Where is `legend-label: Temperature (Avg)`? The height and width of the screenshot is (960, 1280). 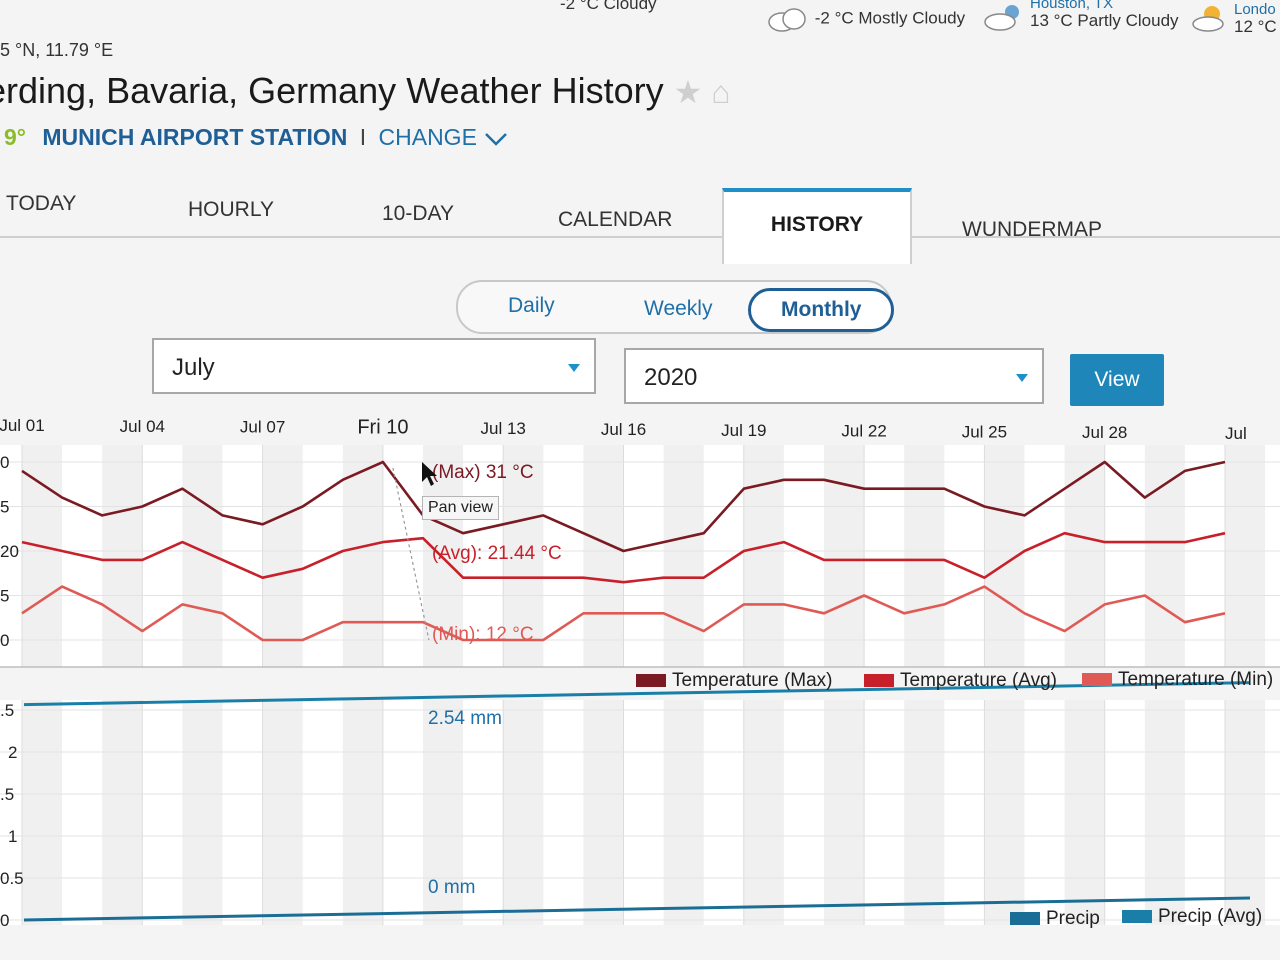 legend-label: Temperature (Avg) is located at coordinates (978, 680).